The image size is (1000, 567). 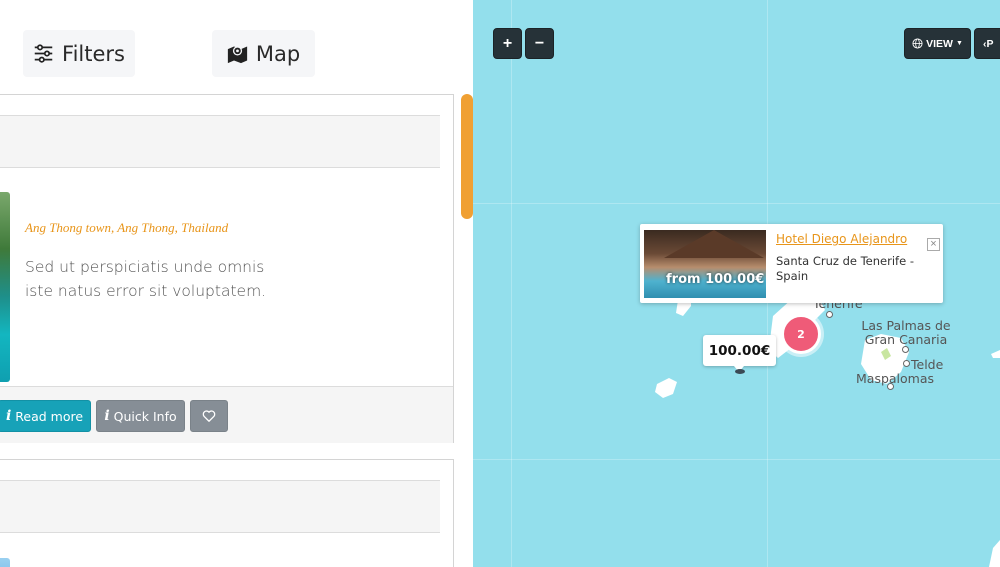 What do you see at coordinates (801, 334) in the screenshot?
I see `marker-cluster: 2` at bounding box center [801, 334].